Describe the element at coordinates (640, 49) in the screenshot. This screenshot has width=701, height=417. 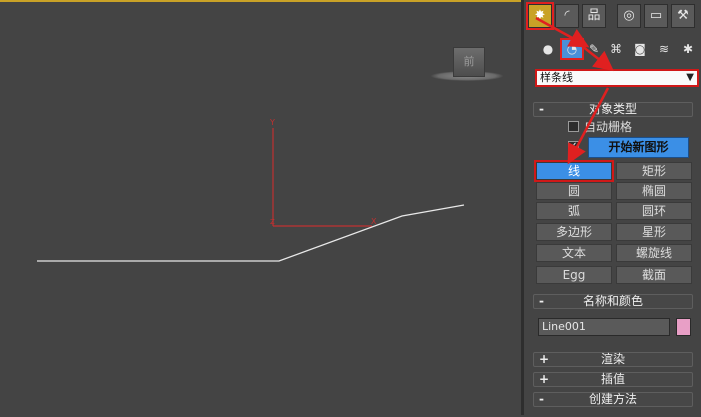
I see `helpers-icon: ◙` at that location.